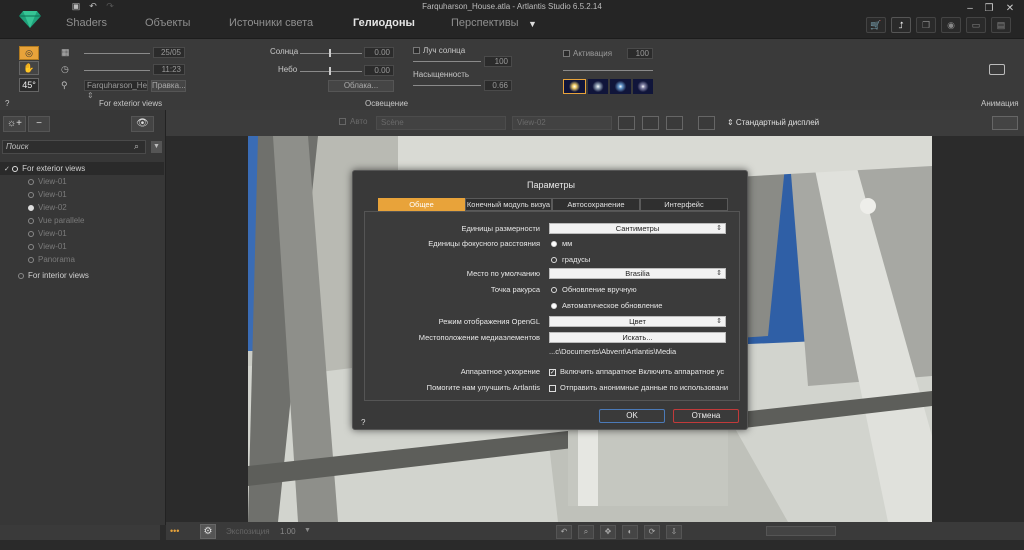 This screenshot has height=550, width=1024. What do you see at coordinates (773, 122) in the screenshot?
I see `display-mode-select: ⇕ Стандартный дисплей` at bounding box center [773, 122].